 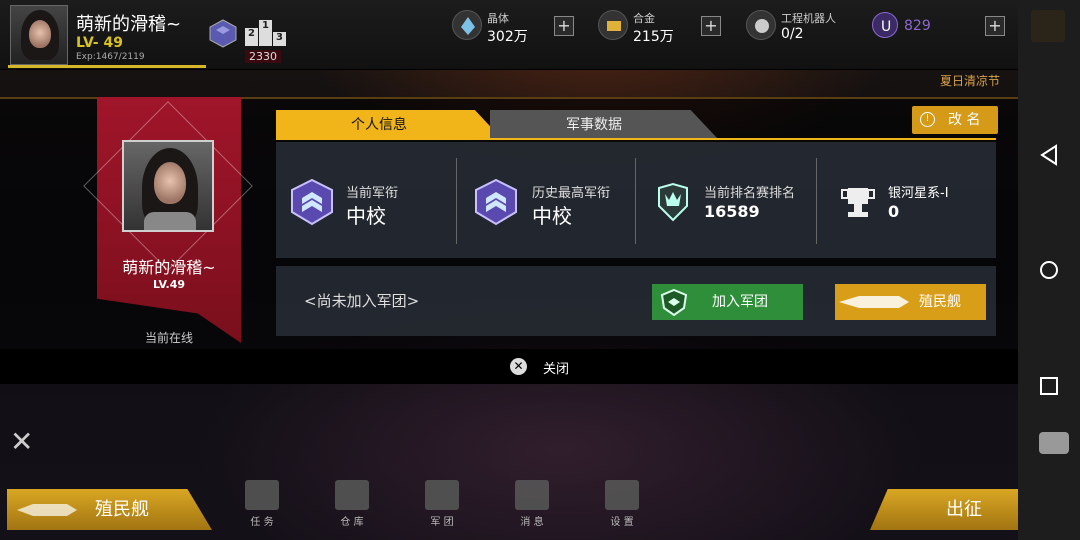 What do you see at coordinates (858, 202) in the screenshot?
I see `trophy-icon` at bounding box center [858, 202].